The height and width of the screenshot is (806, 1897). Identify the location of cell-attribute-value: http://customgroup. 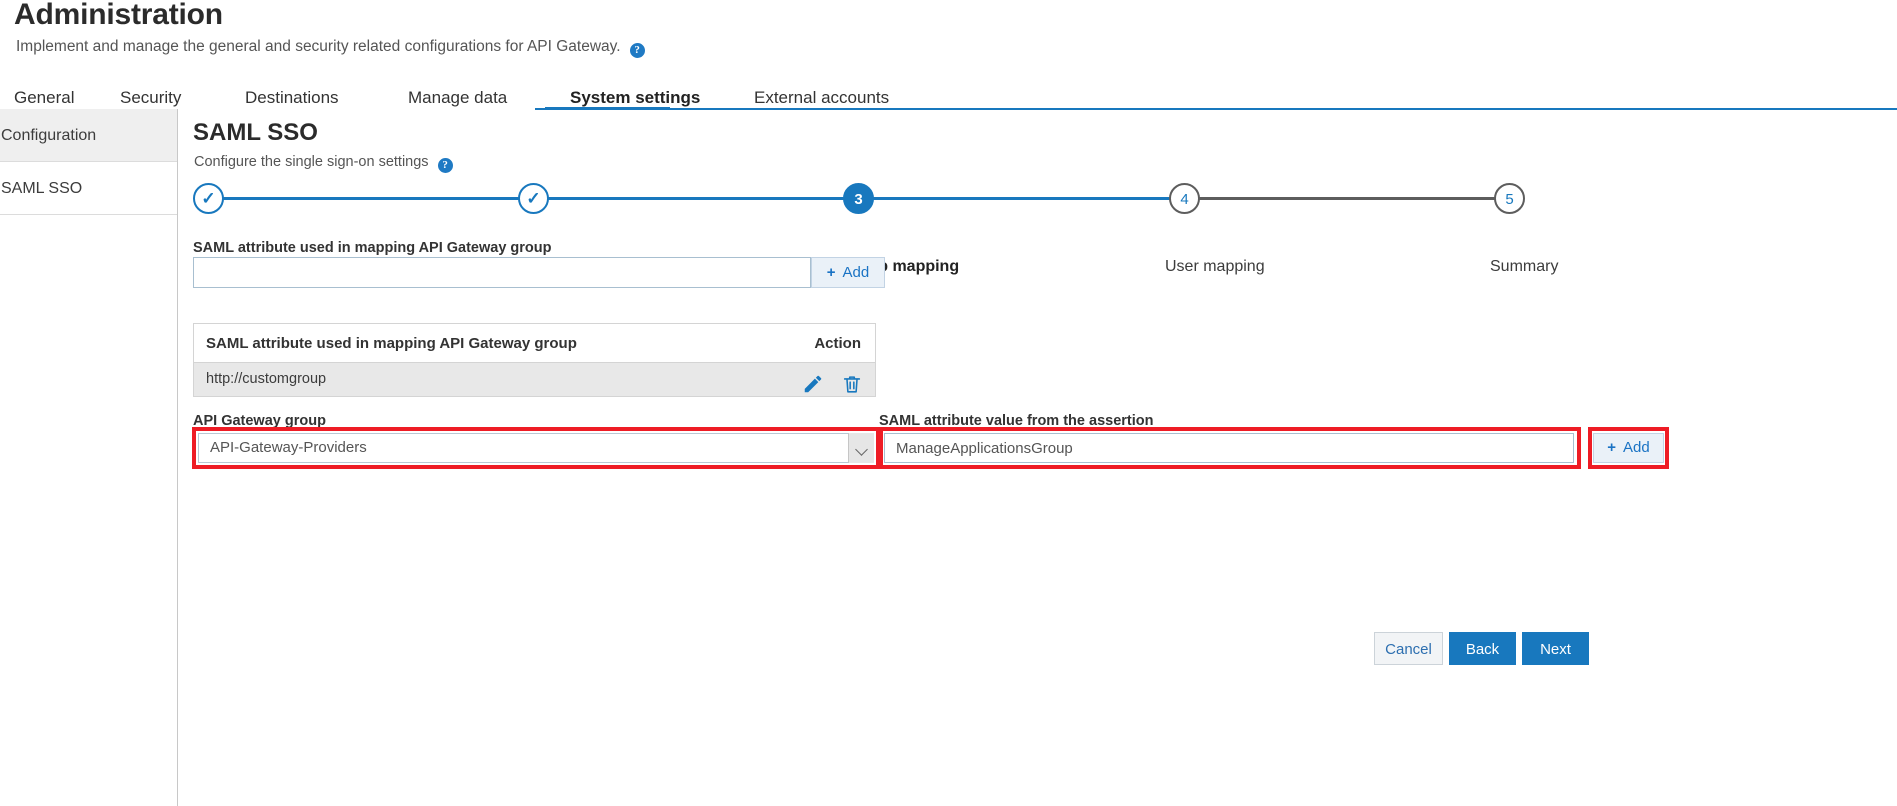
(266, 379).